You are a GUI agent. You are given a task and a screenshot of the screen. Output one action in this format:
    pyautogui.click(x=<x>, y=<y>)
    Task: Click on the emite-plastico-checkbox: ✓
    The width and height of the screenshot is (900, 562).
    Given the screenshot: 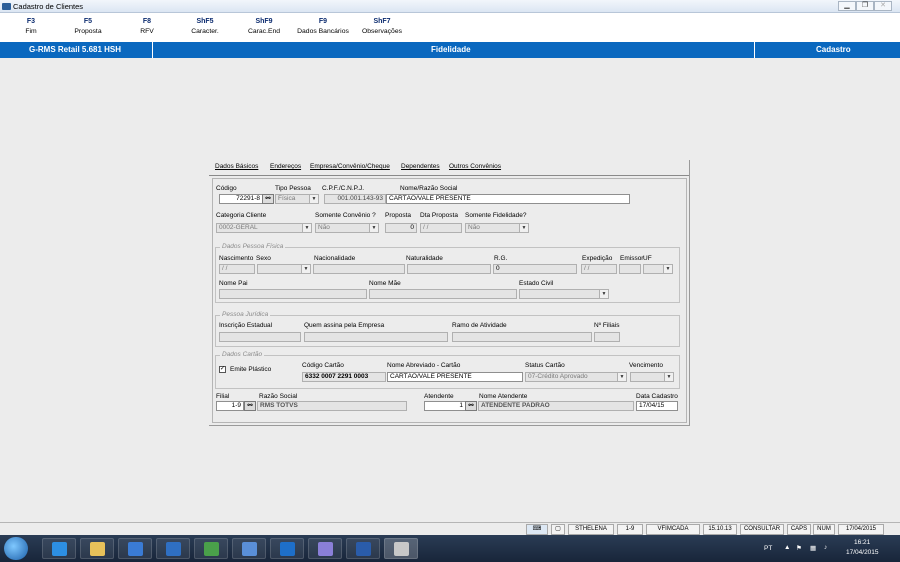 What is the action you would take?
    pyautogui.click(x=222, y=369)
    